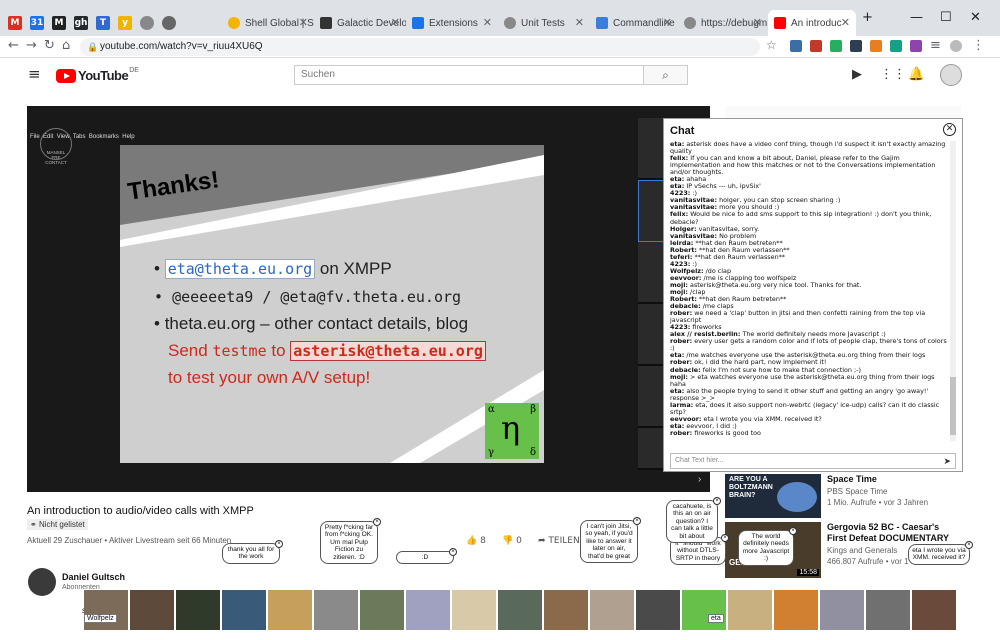  Describe the element at coordinates (949, 129) in the screenshot. I see `close-chat-icon: ✕` at that location.